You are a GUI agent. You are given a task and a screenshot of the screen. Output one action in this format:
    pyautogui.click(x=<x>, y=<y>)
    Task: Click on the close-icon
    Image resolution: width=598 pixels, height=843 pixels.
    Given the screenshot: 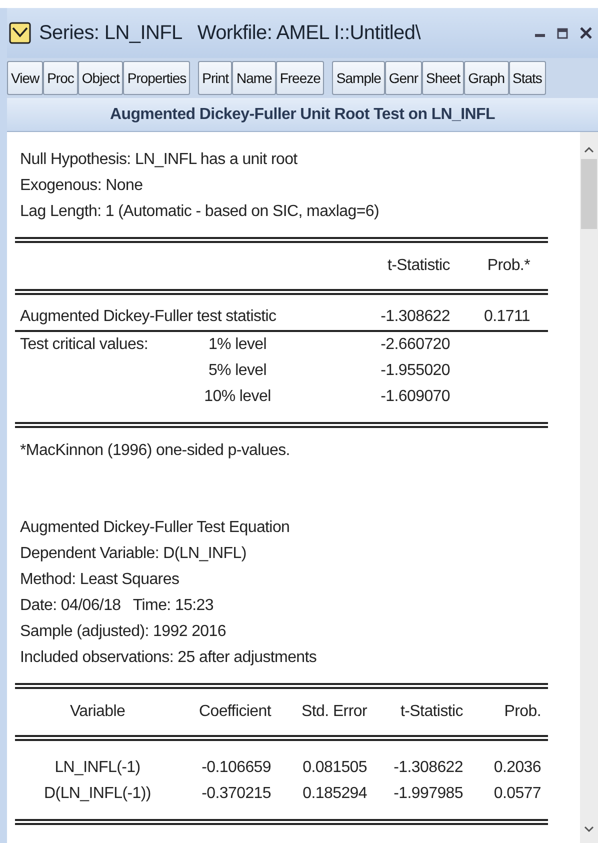 What is the action you would take?
    pyautogui.click(x=586, y=33)
    